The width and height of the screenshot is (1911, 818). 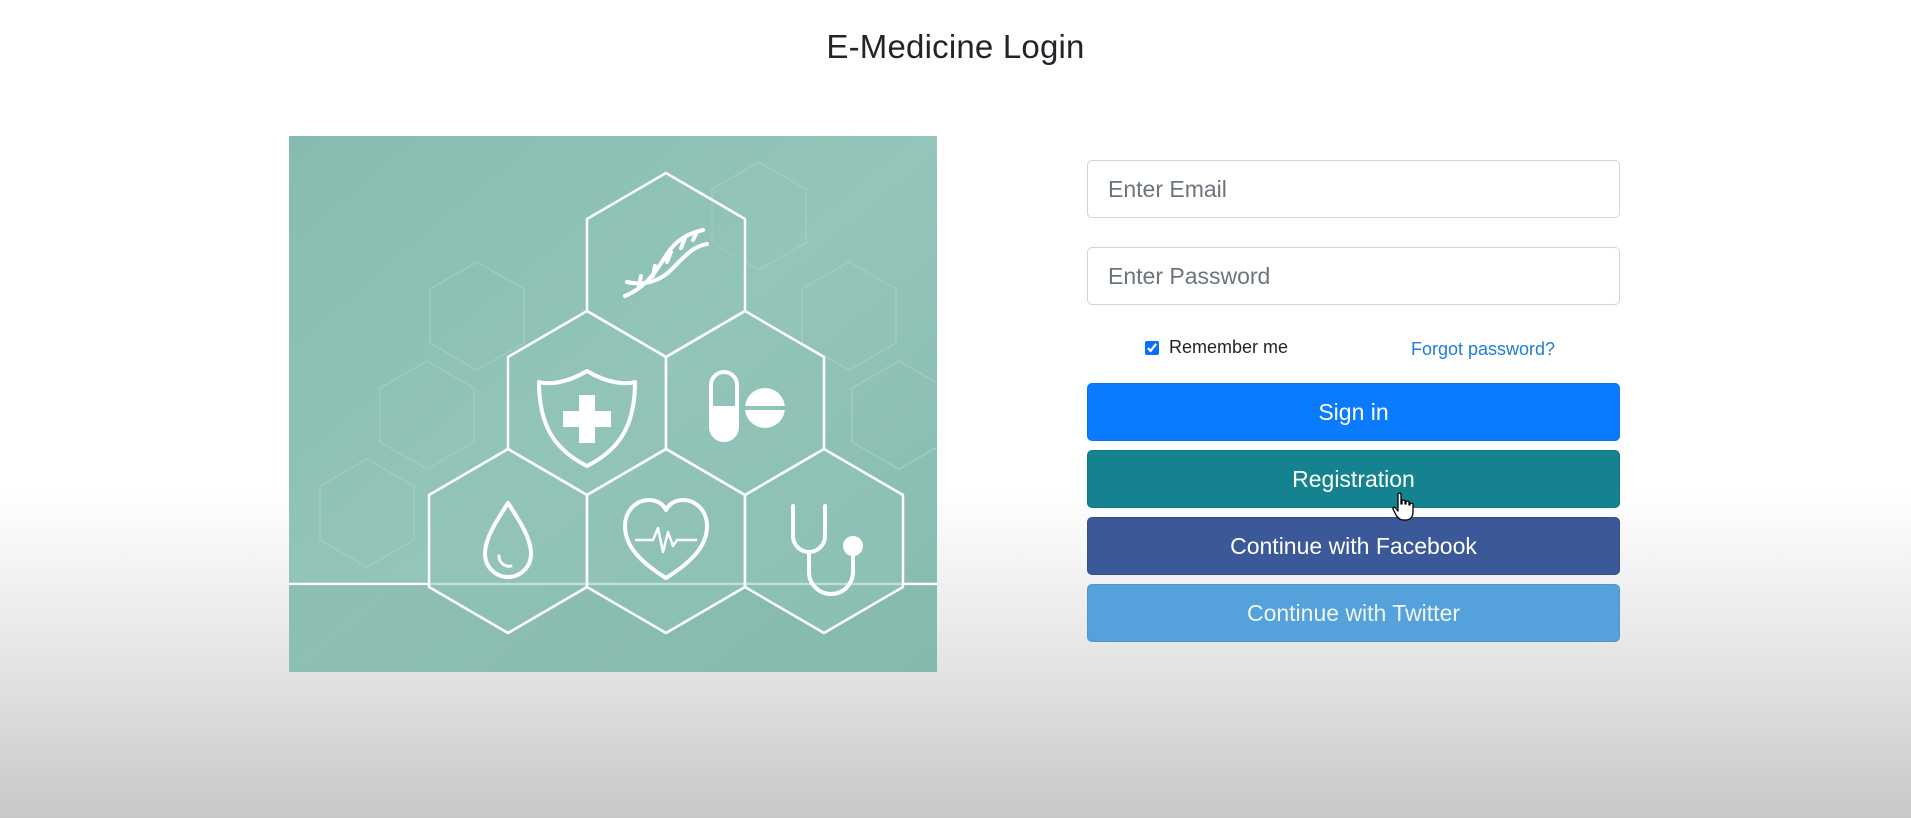 What do you see at coordinates (955, 46) in the screenshot?
I see `page-title: E-Medicine Login` at bounding box center [955, 46].